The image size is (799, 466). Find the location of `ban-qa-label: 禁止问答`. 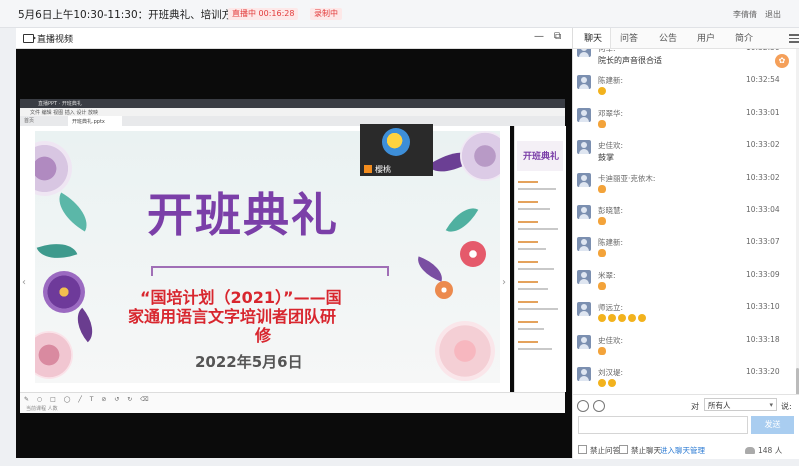

ban-qa-label: 禁止问答 is located at coordinates (605, 450).